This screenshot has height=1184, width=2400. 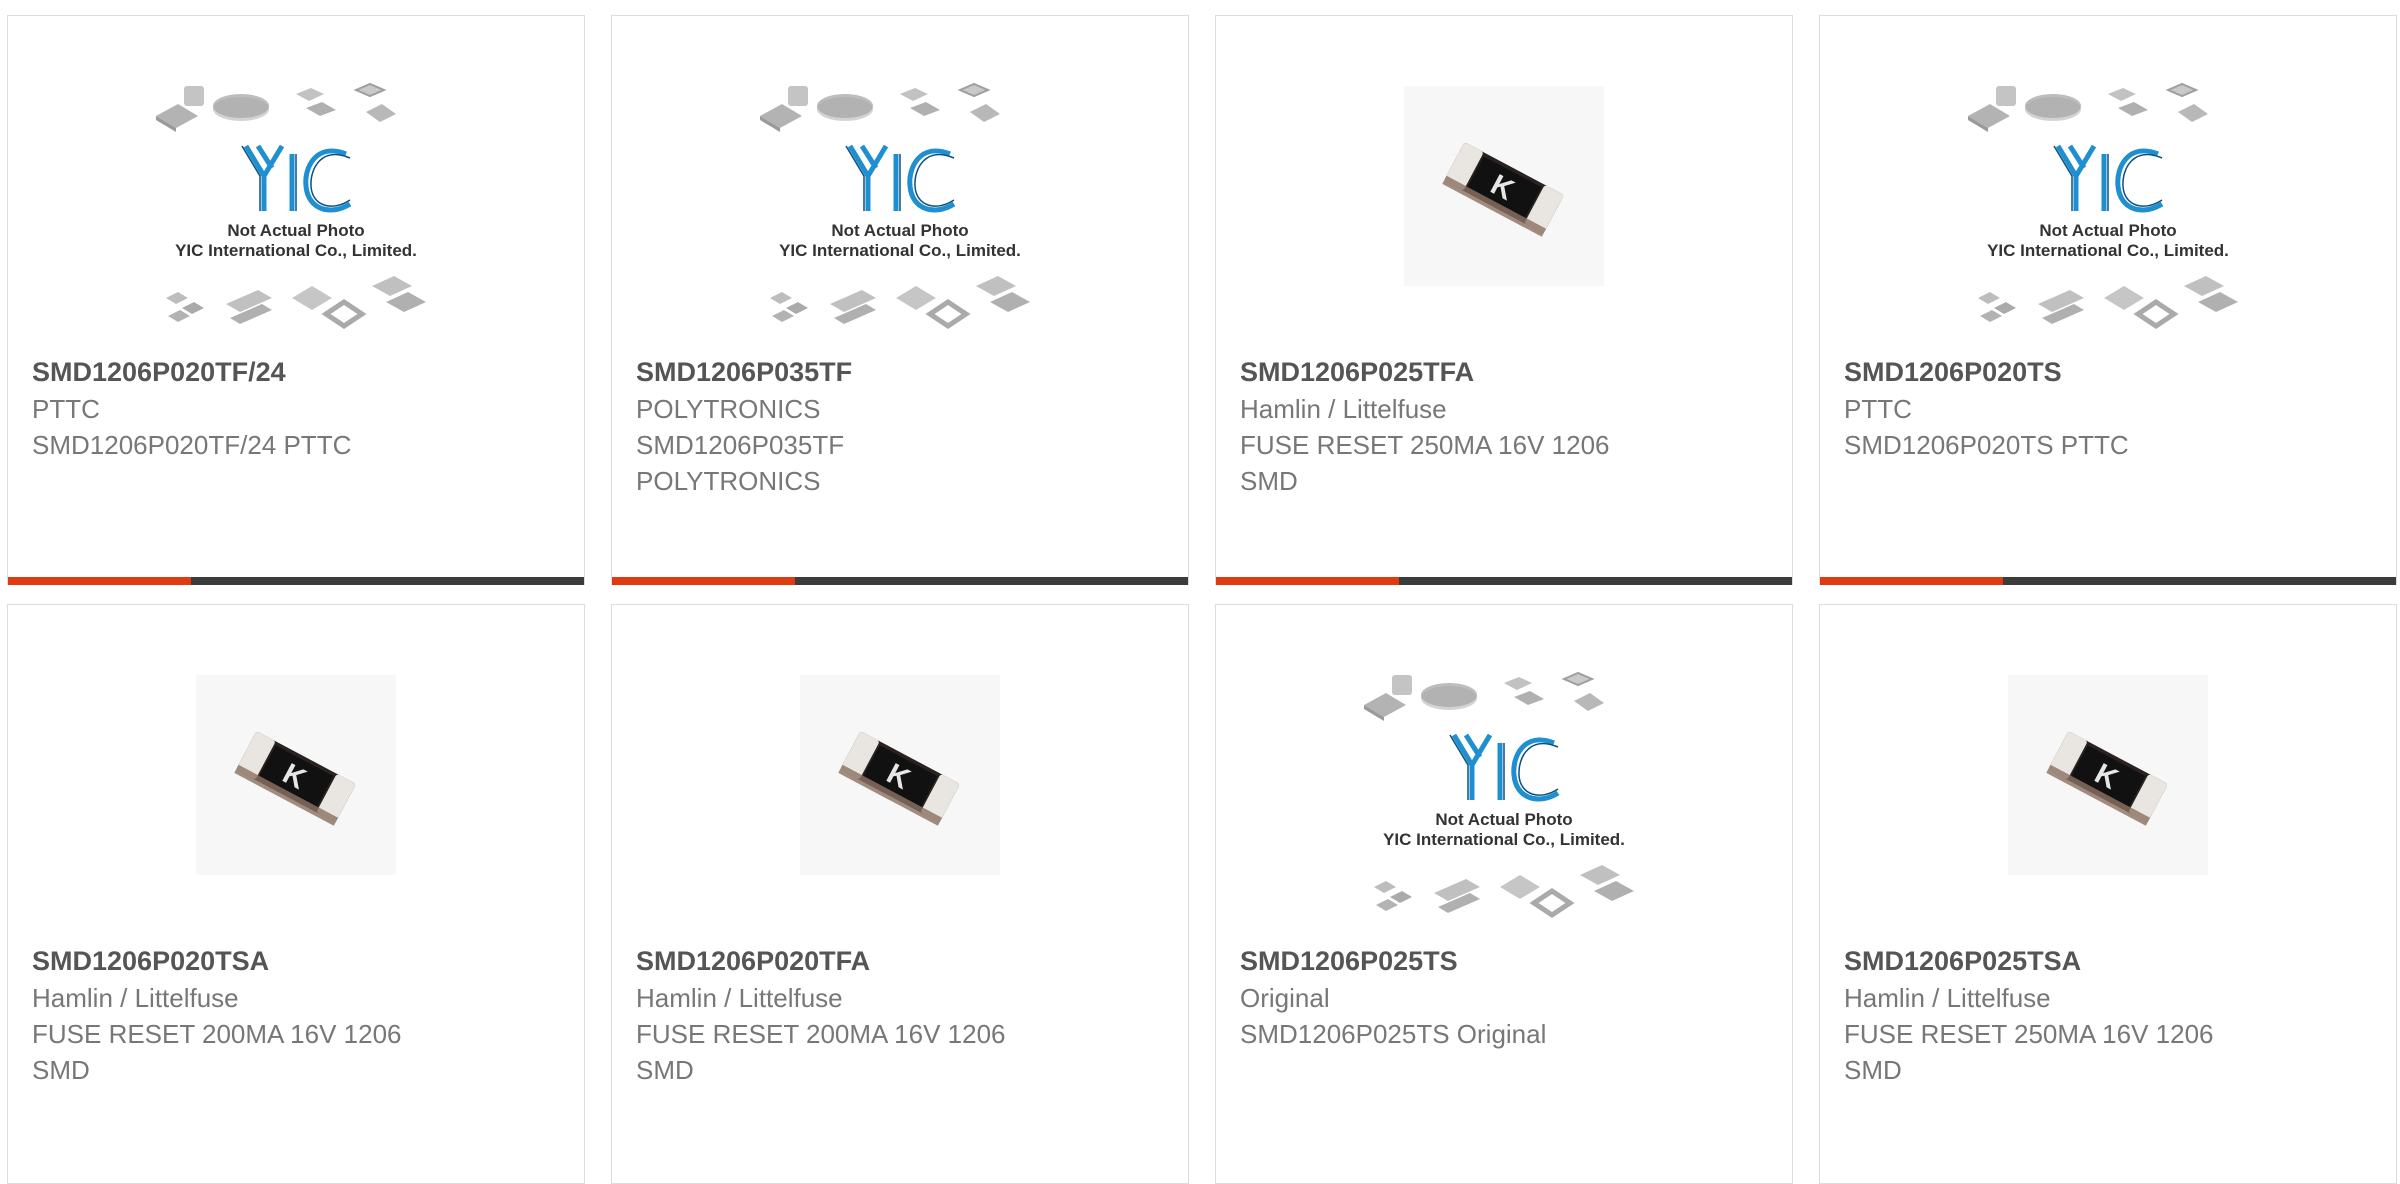 I want to click on description: SMD1206P020TS PTTC, so click(x=1986, y=445).